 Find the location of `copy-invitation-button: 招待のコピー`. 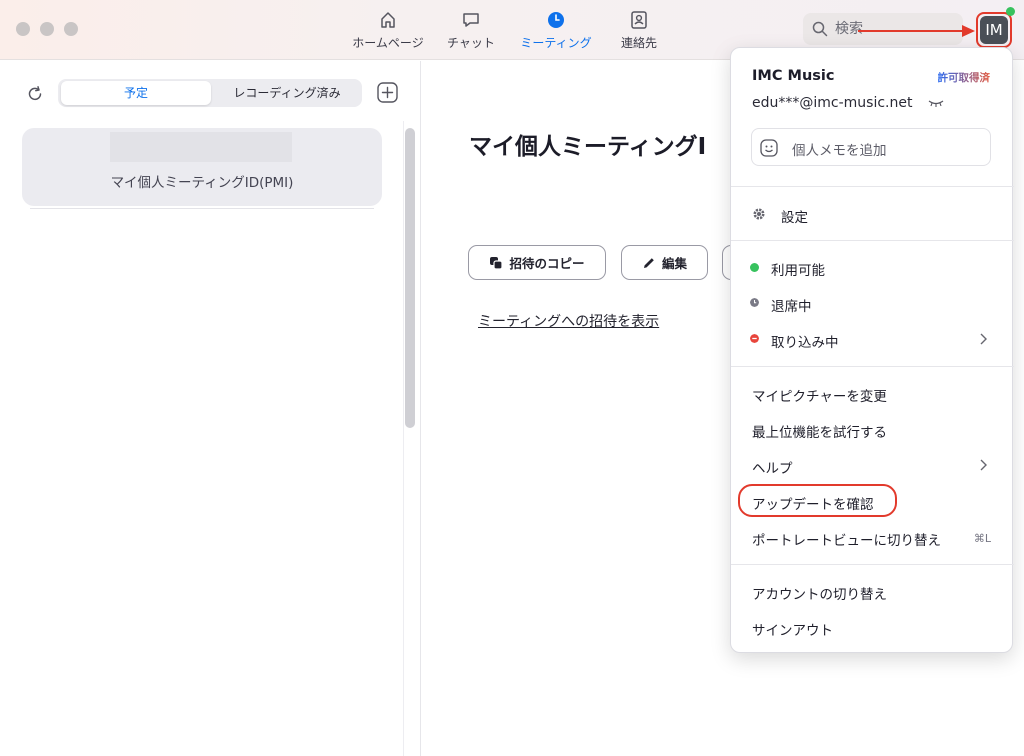

copy-invitation-button: 招待のコピー is located at coordinates (537, 262).